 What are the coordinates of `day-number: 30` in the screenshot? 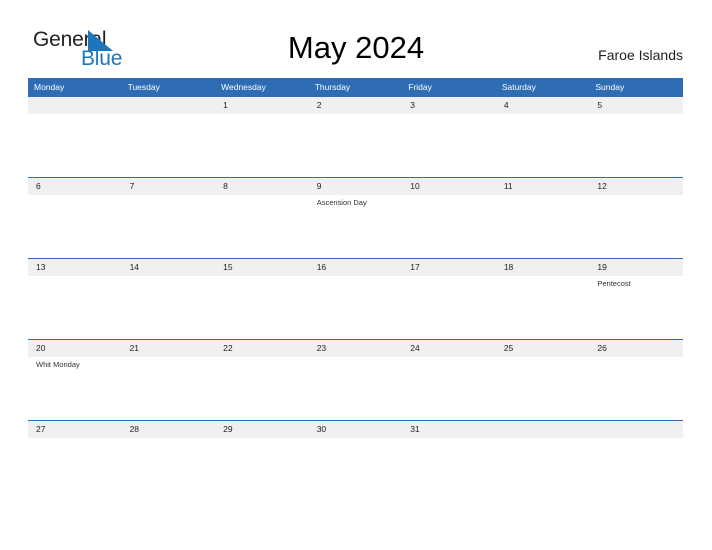 It's located at (356, 429).